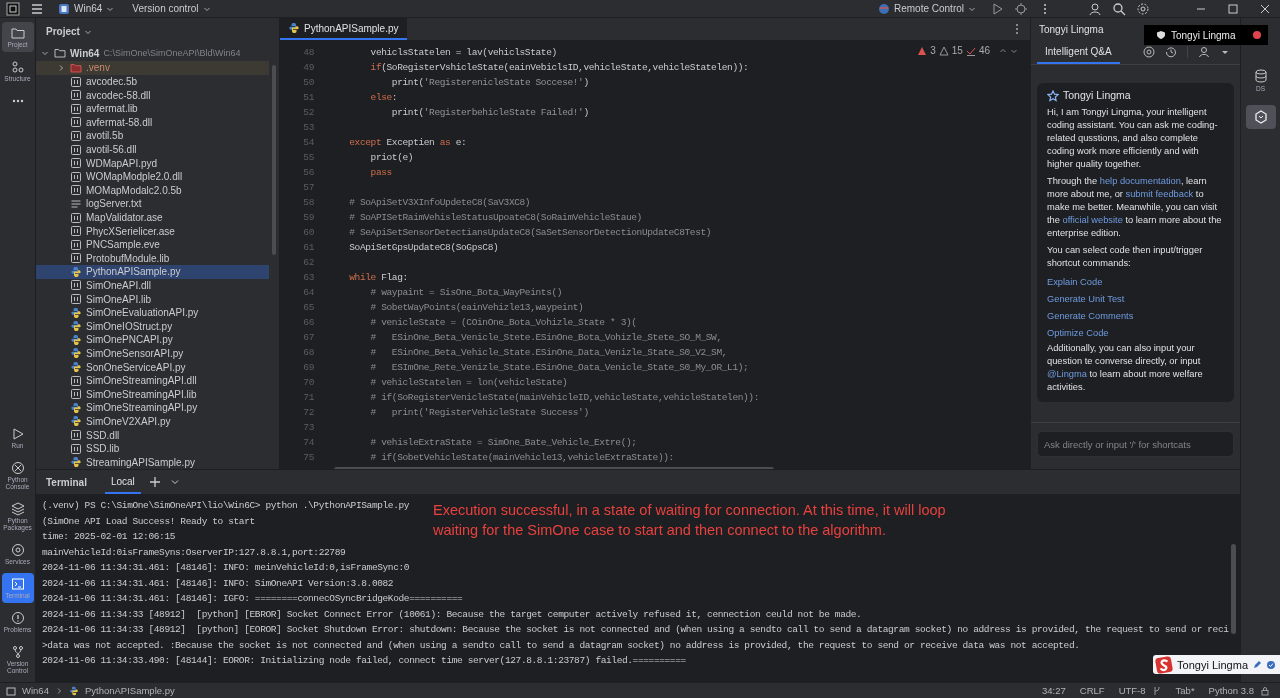 This screenshot has width=1280, height=698. Describe the element at coordinates (439, 202) in the screenshot. I see `code-line: # SoApiSetV3XInfoUpdeteC8(SaV3XC8)` at that location.